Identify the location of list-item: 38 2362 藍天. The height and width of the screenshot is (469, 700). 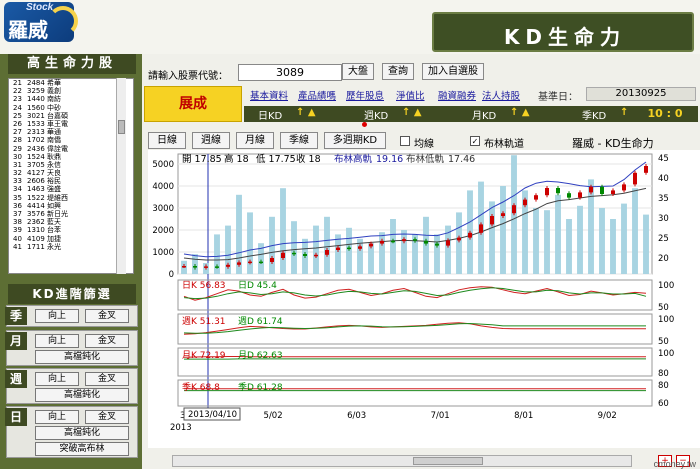
(71, 222).